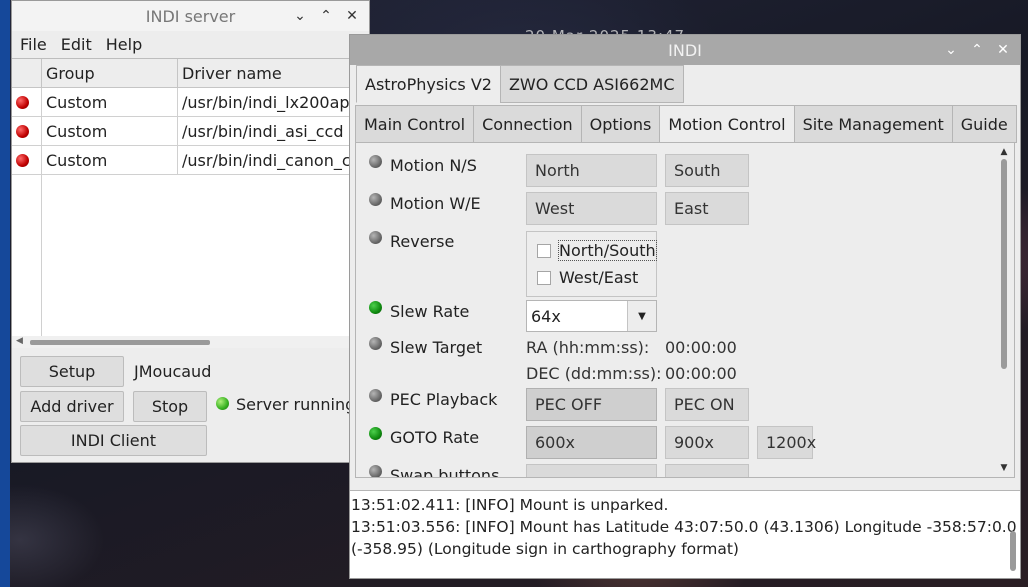 This screenshot has width=1028, height=587. Describe the element at coordinates (641, 316) in the screenshot. I see `chevron-down-icon: ▼` at that location.